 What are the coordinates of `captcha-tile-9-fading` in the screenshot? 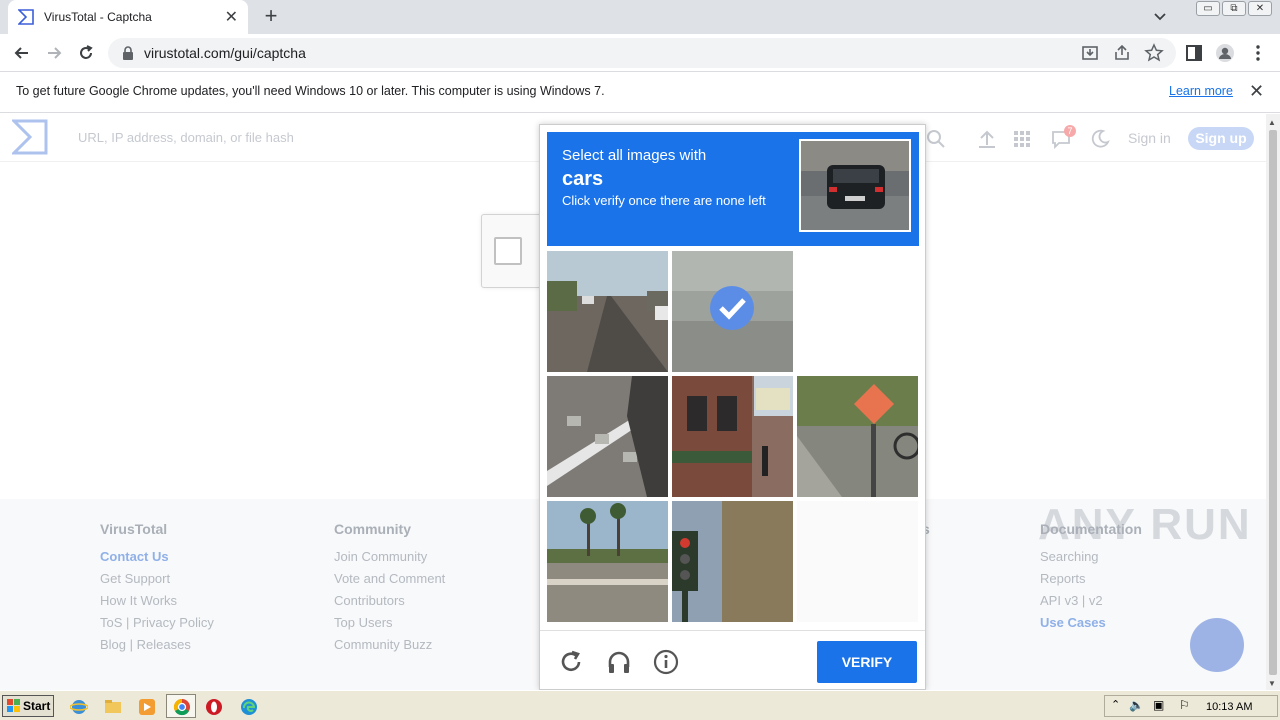 It's located at (857, 561).